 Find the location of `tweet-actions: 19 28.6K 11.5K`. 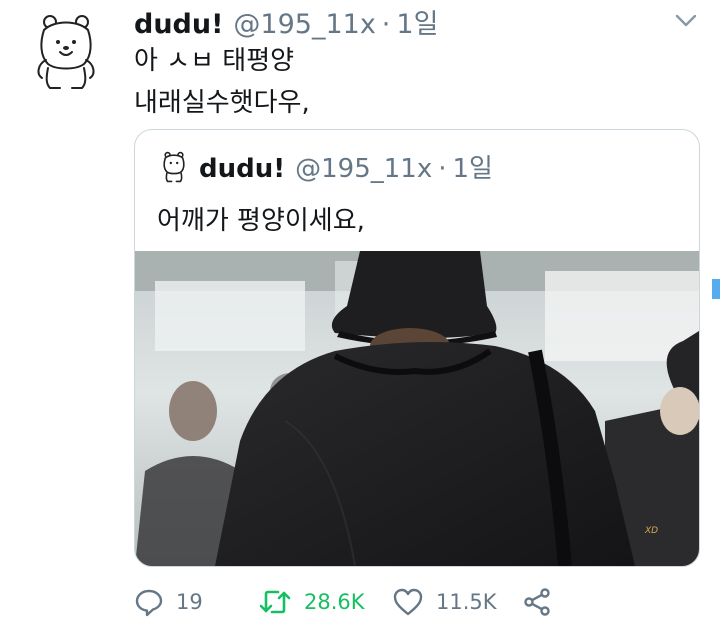

tweet-actions: 19 28.6K 11.5K is located at coordinates (414, 602).